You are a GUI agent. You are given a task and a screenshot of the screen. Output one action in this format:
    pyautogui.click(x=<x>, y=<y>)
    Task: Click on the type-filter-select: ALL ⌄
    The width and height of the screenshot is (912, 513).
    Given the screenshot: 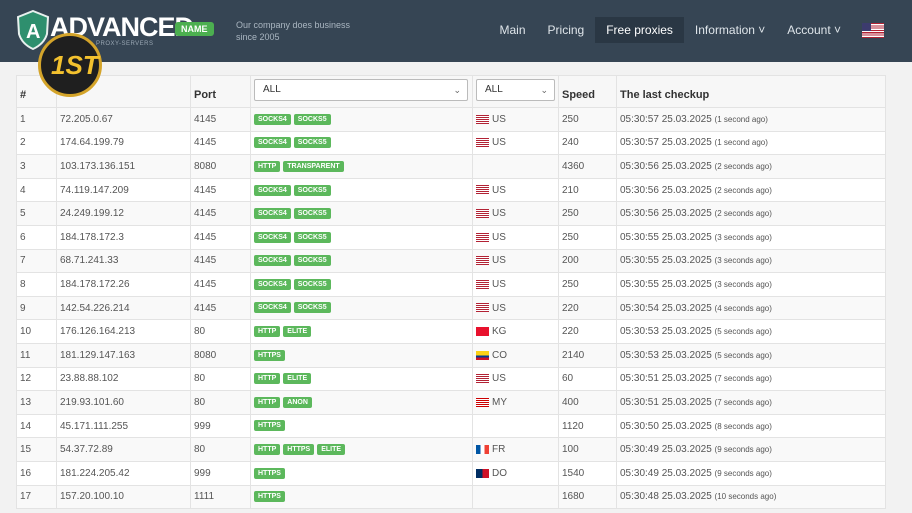 What is the action you would take?
    pyautogui.click(x=361, y=90)
    